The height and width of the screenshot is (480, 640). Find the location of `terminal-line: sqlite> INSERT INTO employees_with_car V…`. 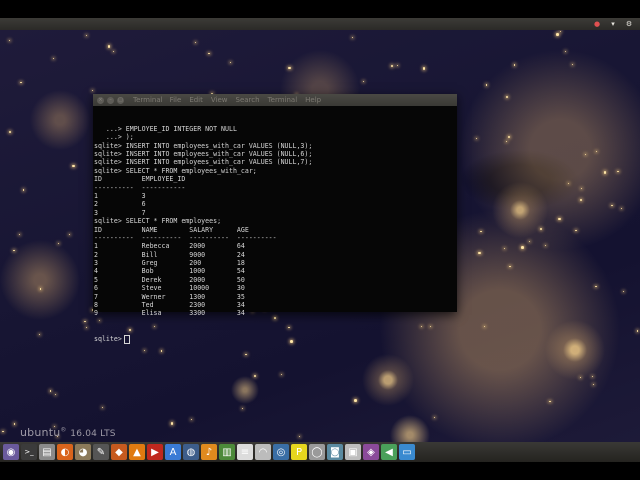

terminal-line: sqlite> INSERT INTO employees_with_car V… is located at coordinates (203, 153).